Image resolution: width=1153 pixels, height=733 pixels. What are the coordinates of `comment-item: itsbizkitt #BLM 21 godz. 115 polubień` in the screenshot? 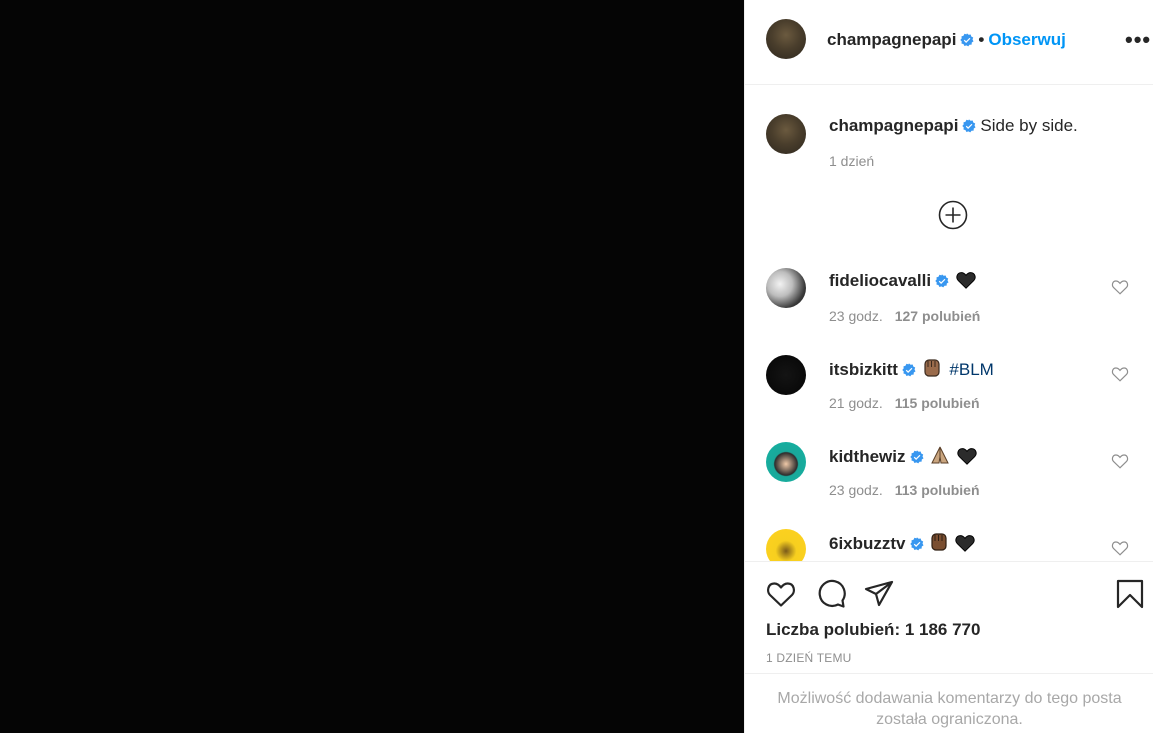 It's located at (949, 395).